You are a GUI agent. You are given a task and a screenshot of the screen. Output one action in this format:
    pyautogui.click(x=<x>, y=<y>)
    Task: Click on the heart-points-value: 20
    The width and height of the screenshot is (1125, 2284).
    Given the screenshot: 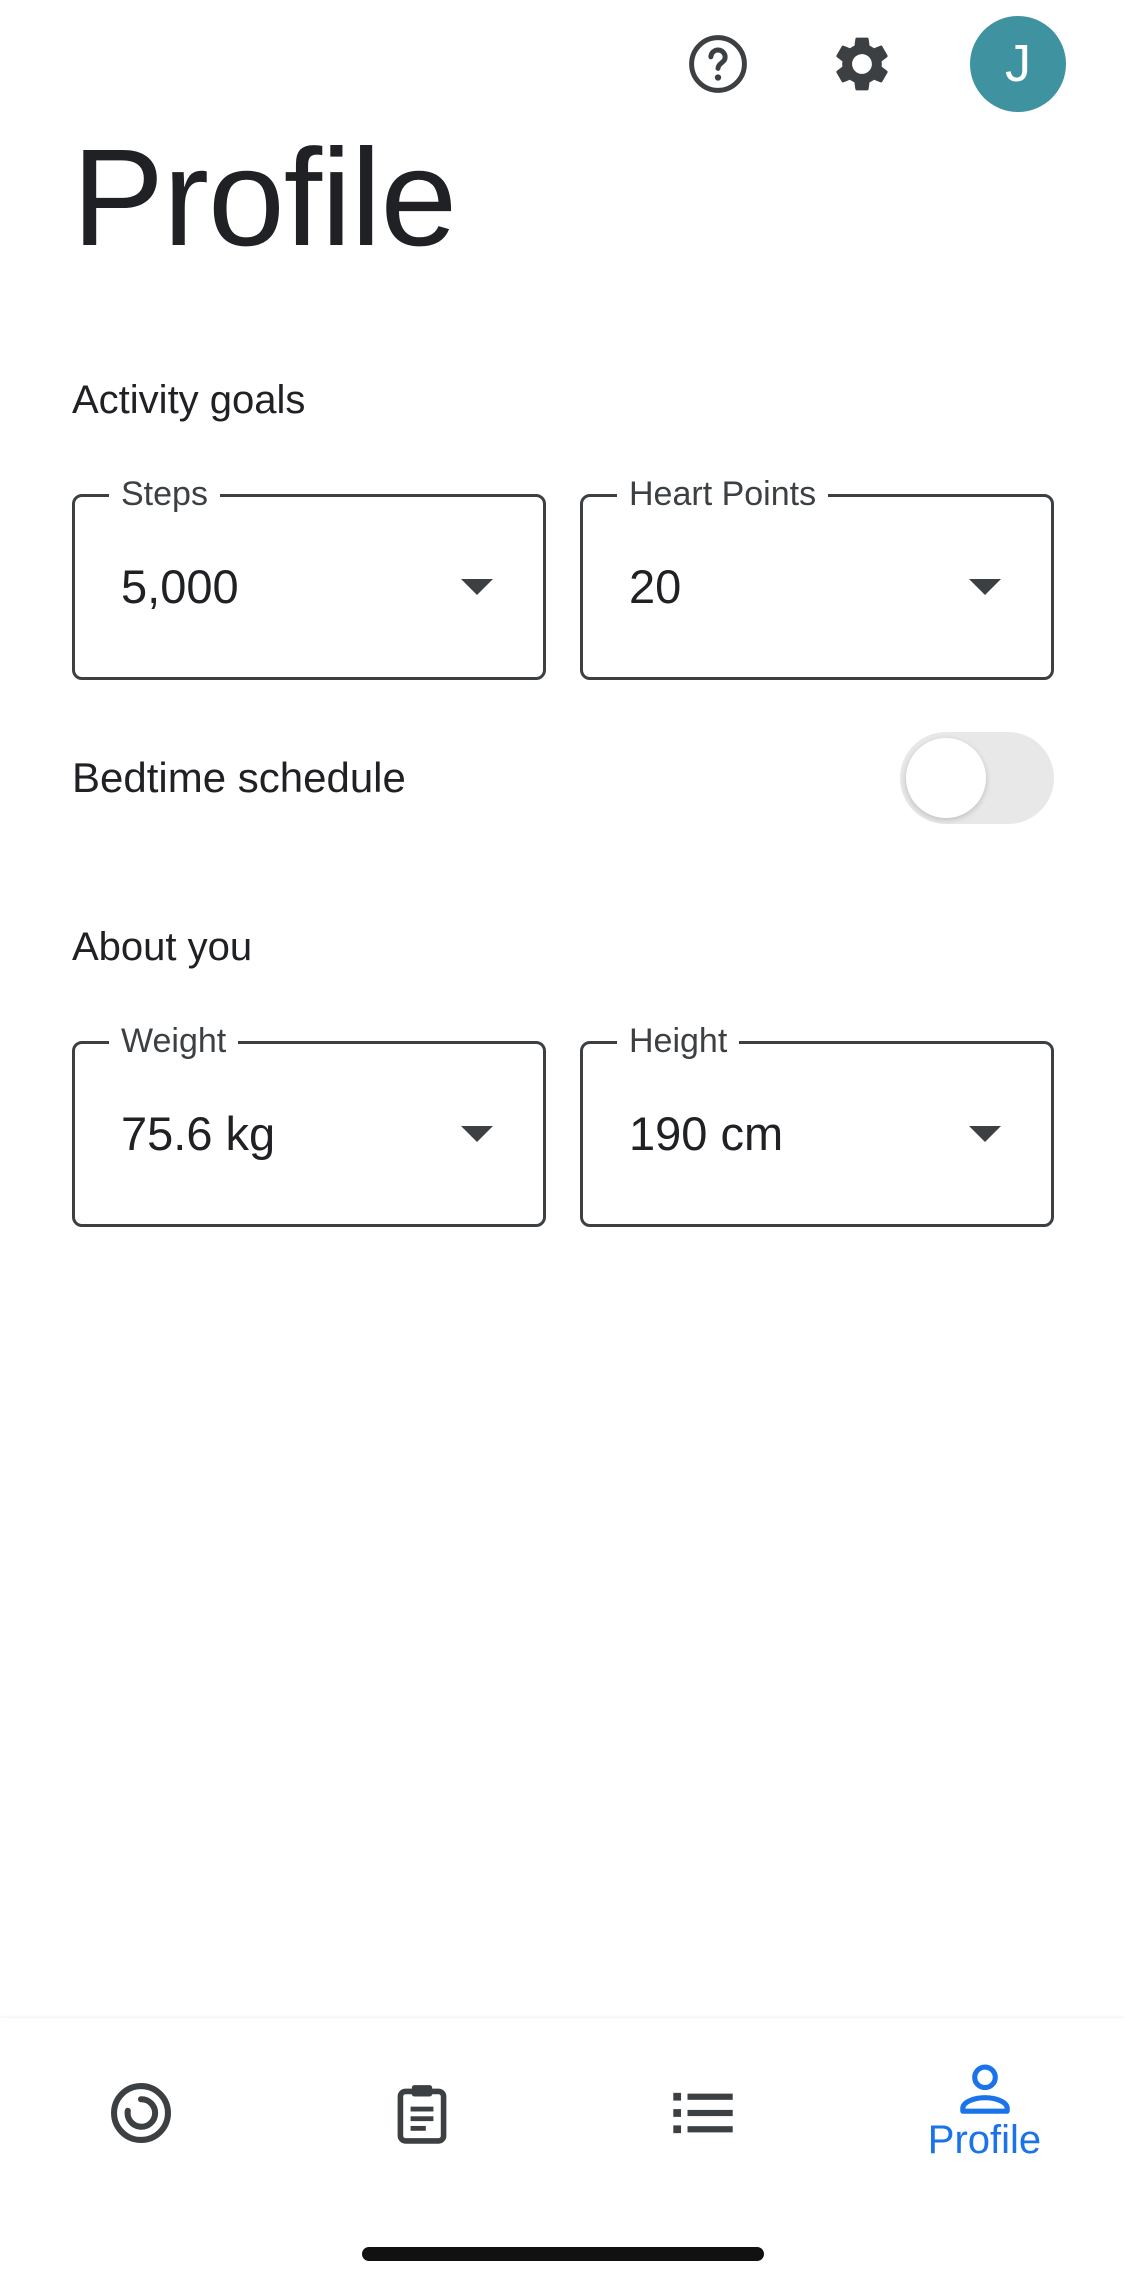 What is the action you would take?
    pyautogui.click(x=655, y=586)
    